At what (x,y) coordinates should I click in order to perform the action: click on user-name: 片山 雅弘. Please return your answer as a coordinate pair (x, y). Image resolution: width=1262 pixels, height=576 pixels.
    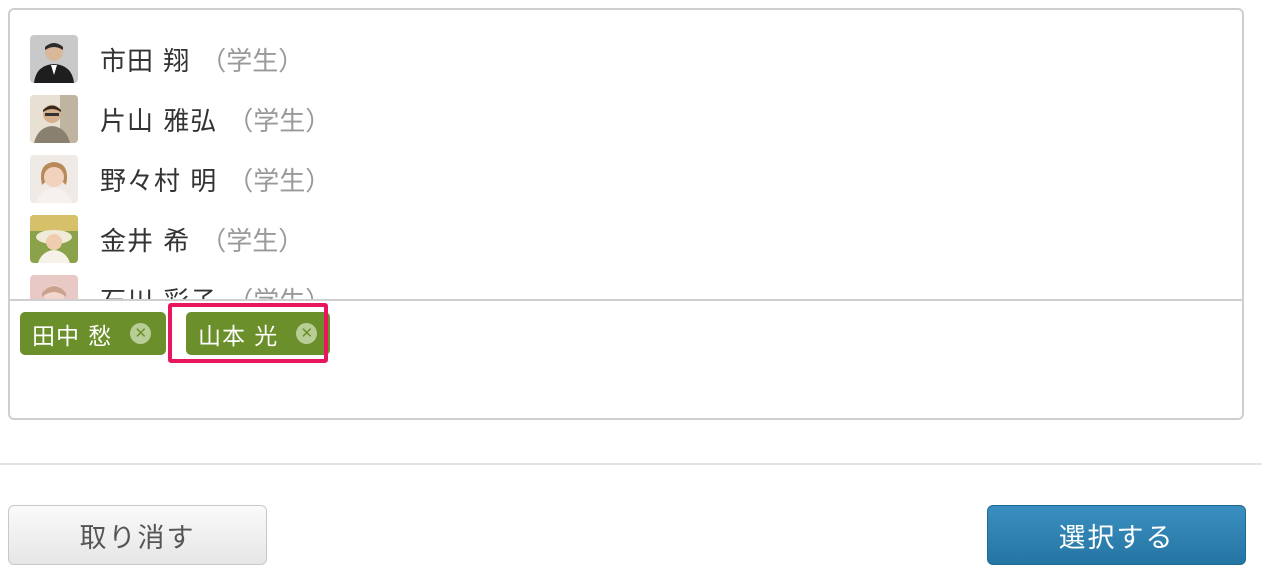
    Looking at the image, I should click on (159, 121).